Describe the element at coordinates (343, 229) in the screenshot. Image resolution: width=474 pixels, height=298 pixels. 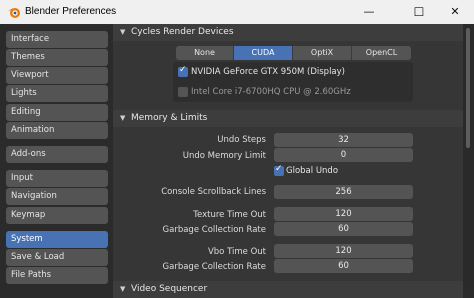
I see `texture-gc-rate-field: 60` at that location.